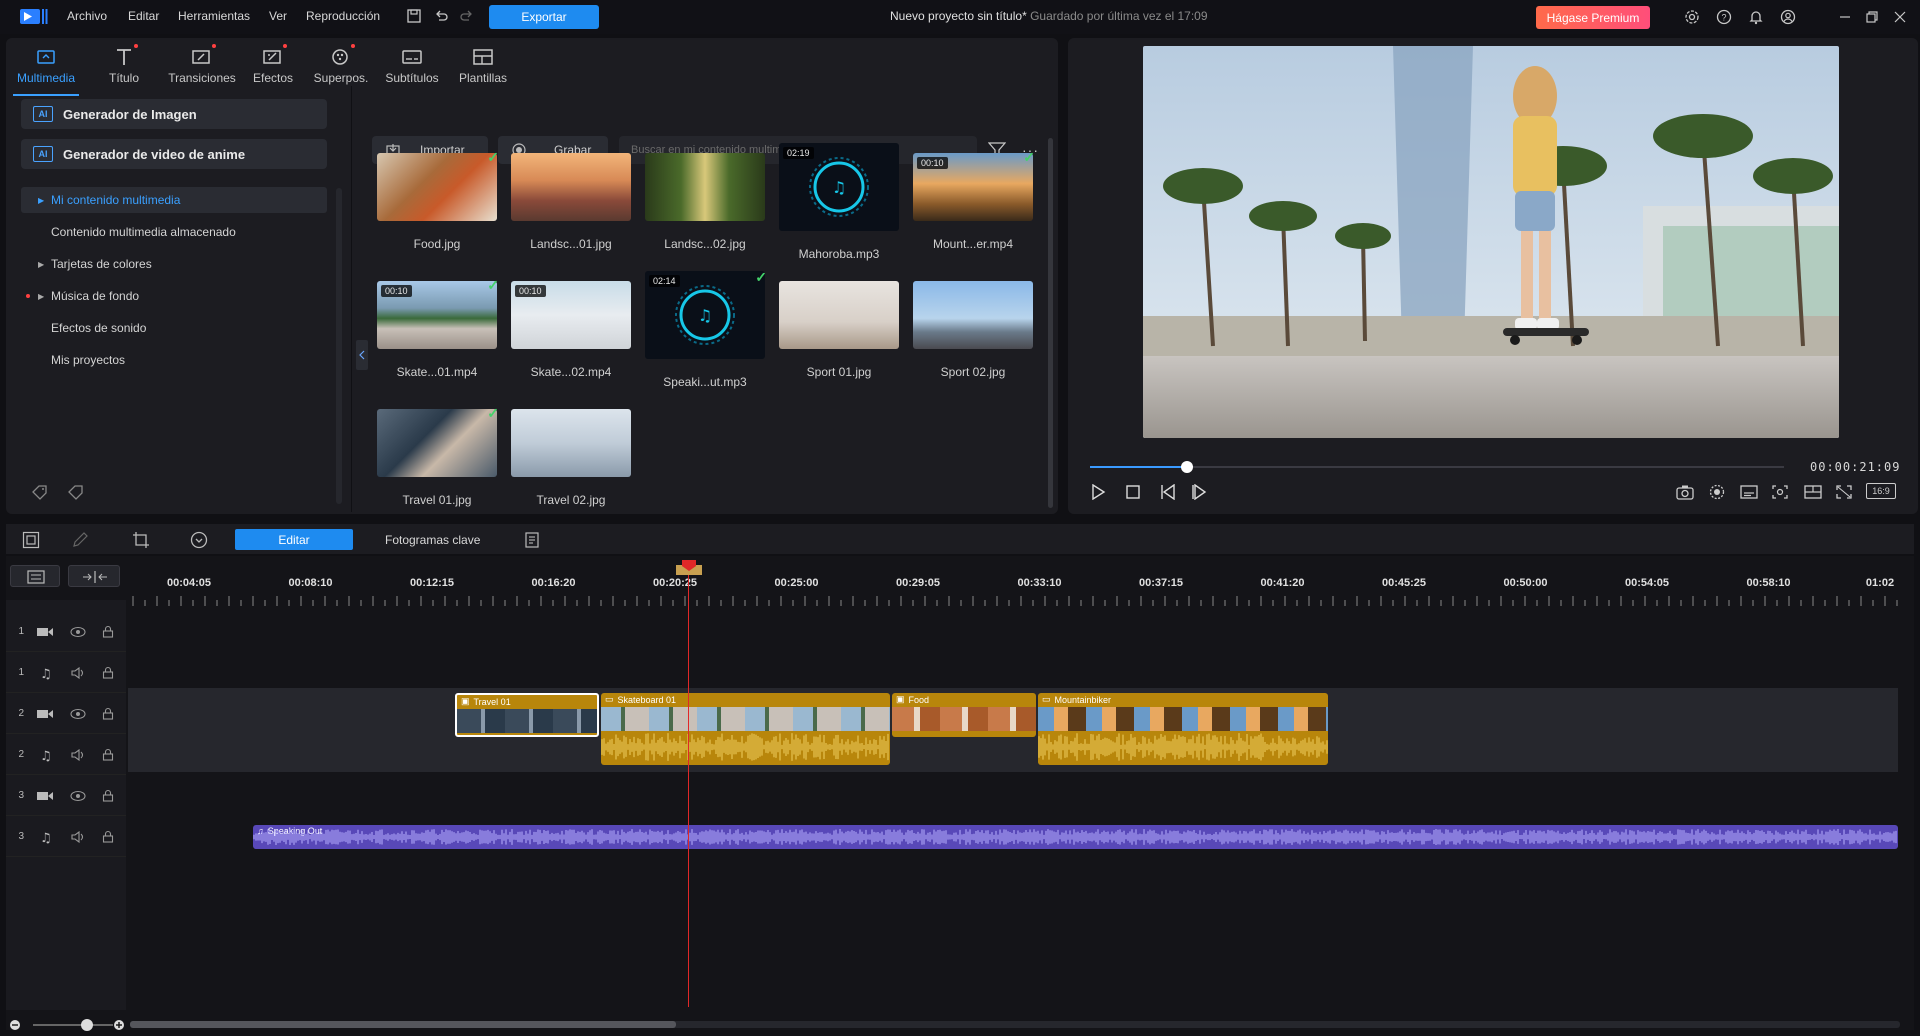  Describe the element at coordinates (94, 576) in the screenshot. I see `snap-button` at that location.